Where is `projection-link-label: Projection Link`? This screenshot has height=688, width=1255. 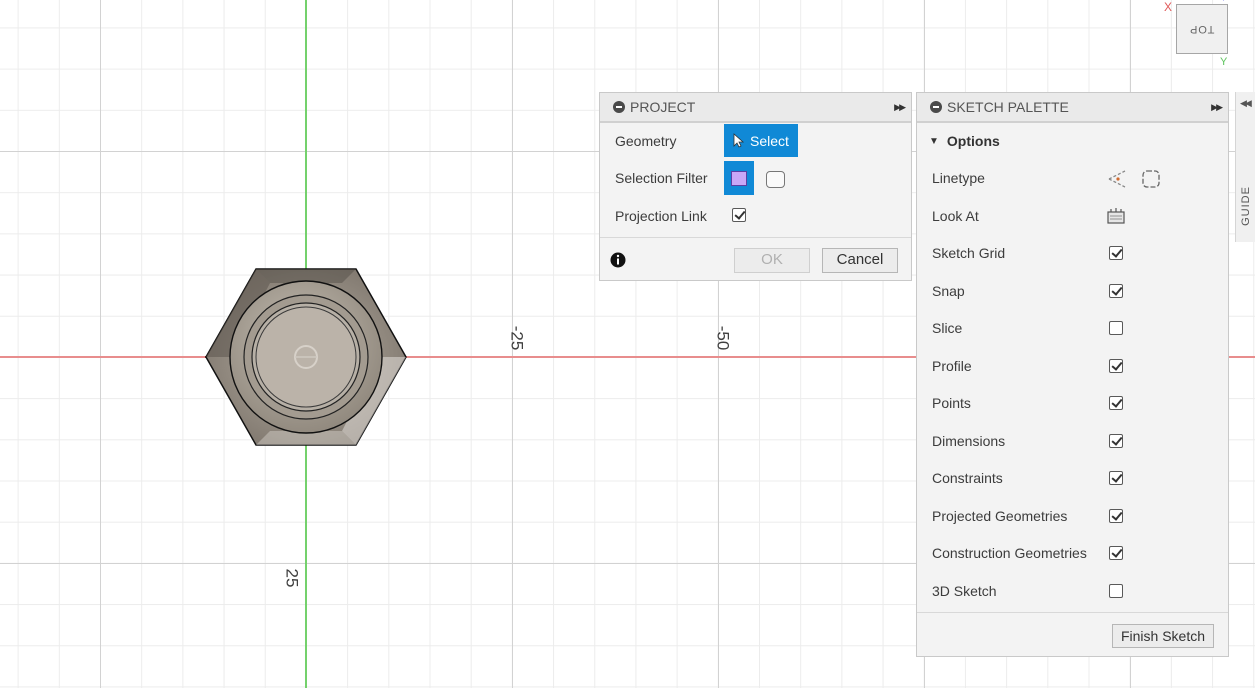
projection-link-label: Projection Link is located at coordinates (661, 216).